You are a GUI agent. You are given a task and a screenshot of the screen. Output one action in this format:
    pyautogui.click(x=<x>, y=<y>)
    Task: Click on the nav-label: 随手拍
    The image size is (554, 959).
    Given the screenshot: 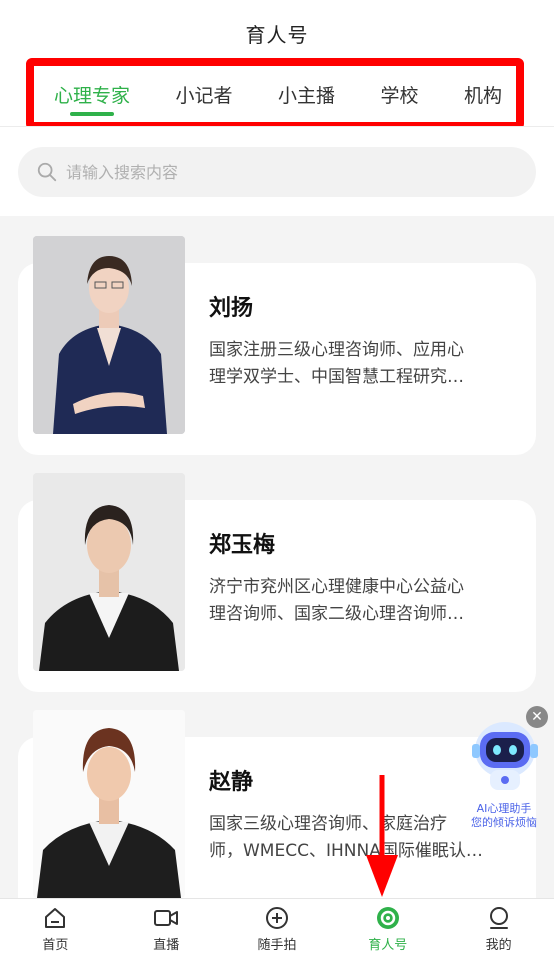 What is the action you would take?
    pyautogui.click(x=277, y=945)
    